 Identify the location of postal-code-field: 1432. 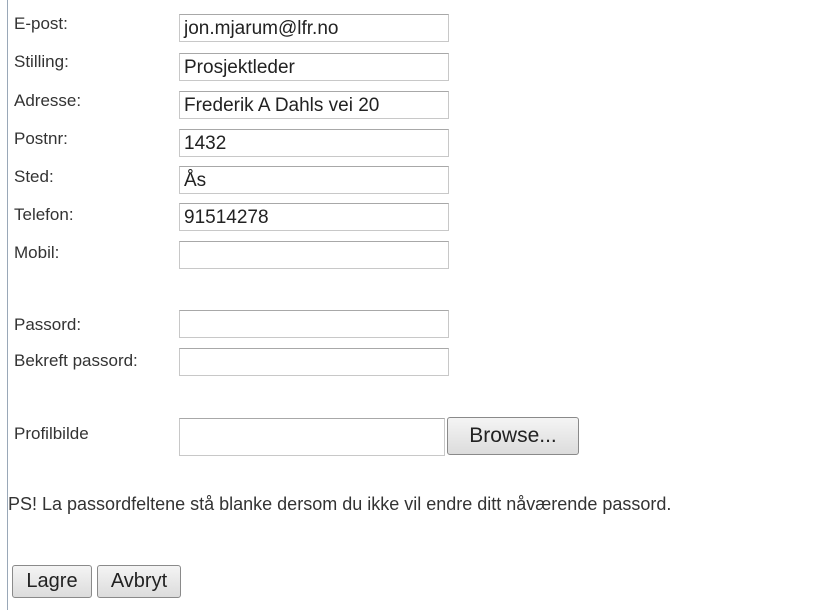
(314, 143).